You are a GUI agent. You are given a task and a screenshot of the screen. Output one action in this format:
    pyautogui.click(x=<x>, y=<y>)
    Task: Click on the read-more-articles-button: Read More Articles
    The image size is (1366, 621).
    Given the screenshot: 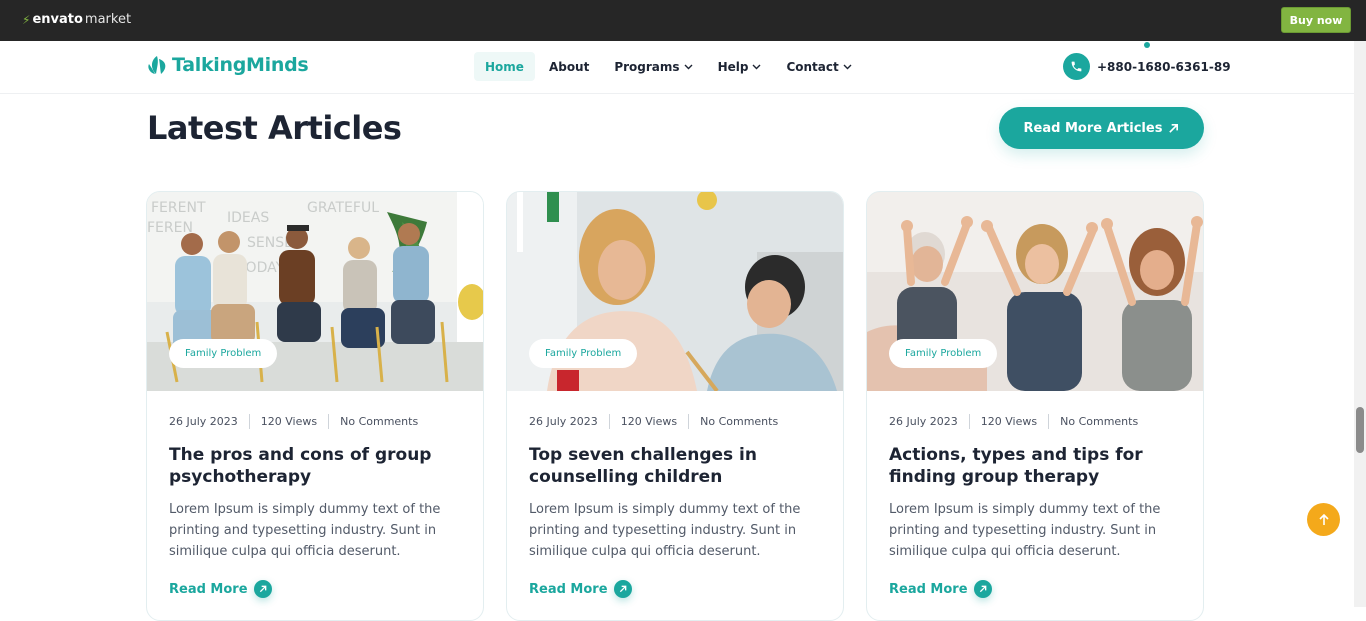 What is the action you would take?
    pyautogui.click(x=1101, y=128)
    